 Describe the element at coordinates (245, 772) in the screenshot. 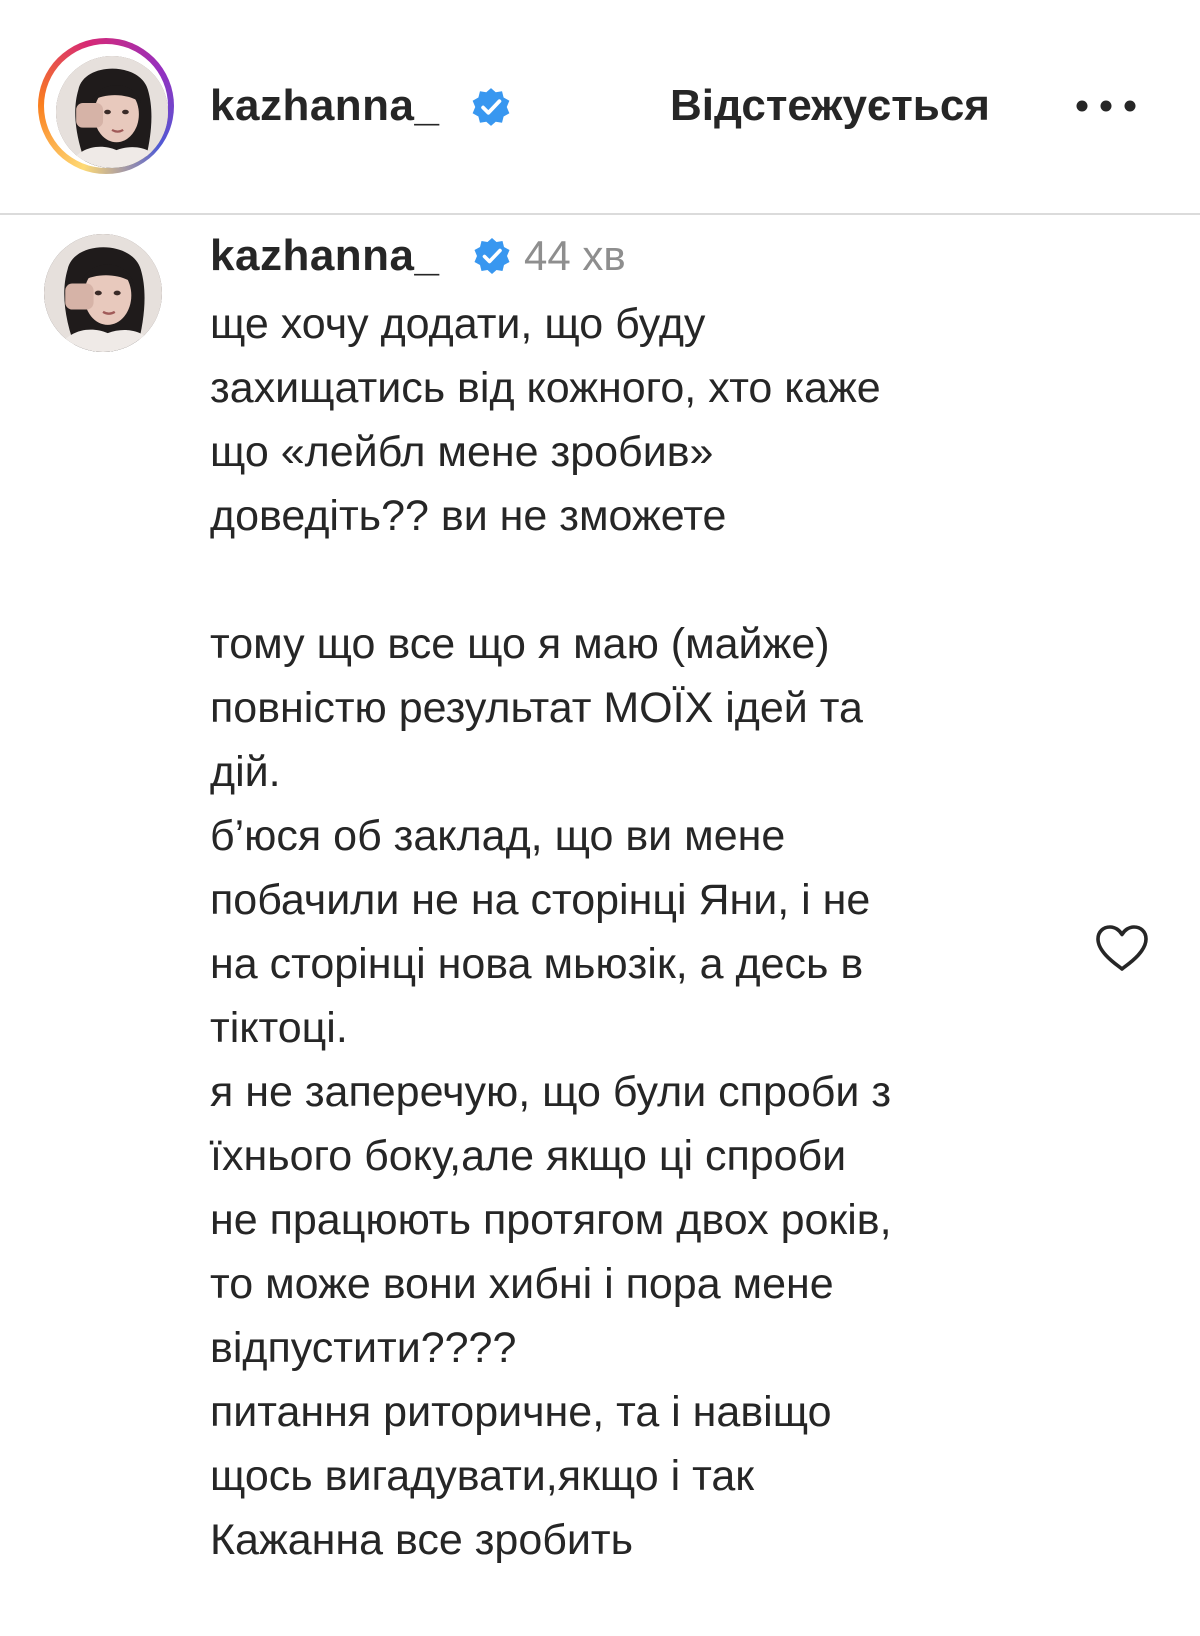

I see `comment-line: дій.` at that location.